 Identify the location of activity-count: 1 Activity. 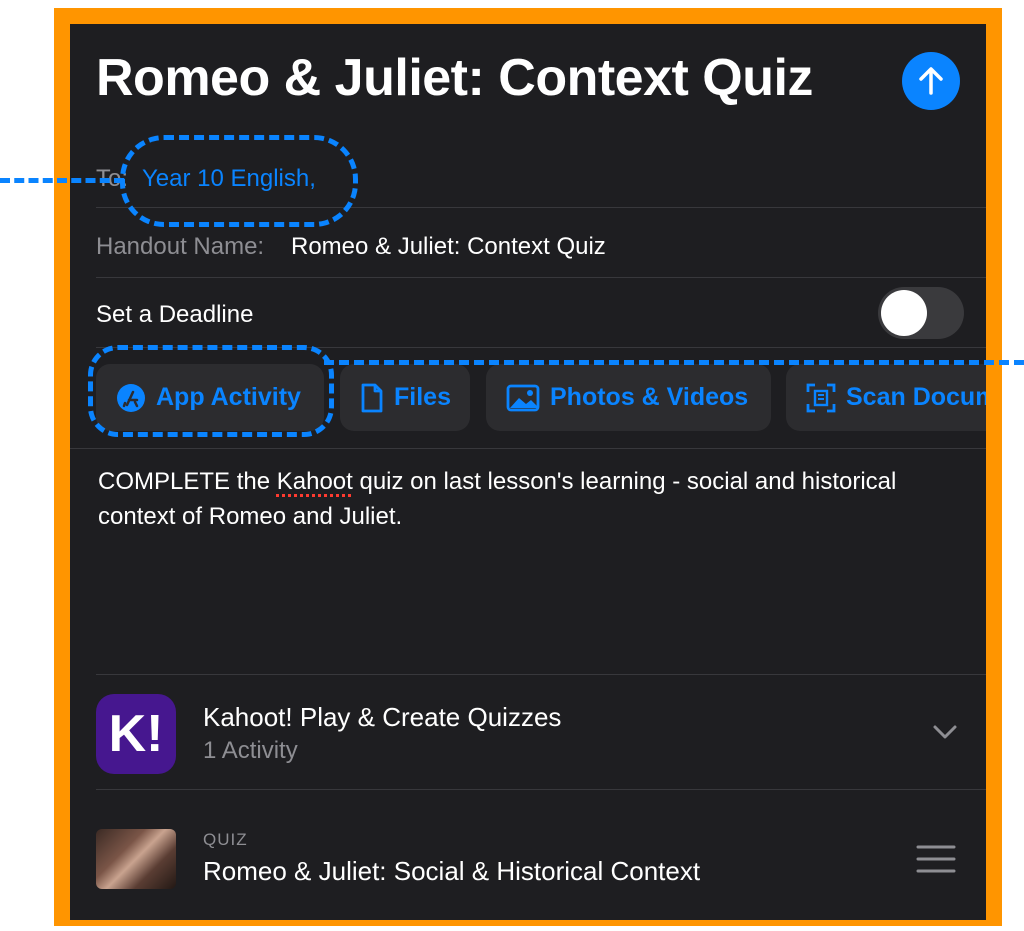
(250, 750).